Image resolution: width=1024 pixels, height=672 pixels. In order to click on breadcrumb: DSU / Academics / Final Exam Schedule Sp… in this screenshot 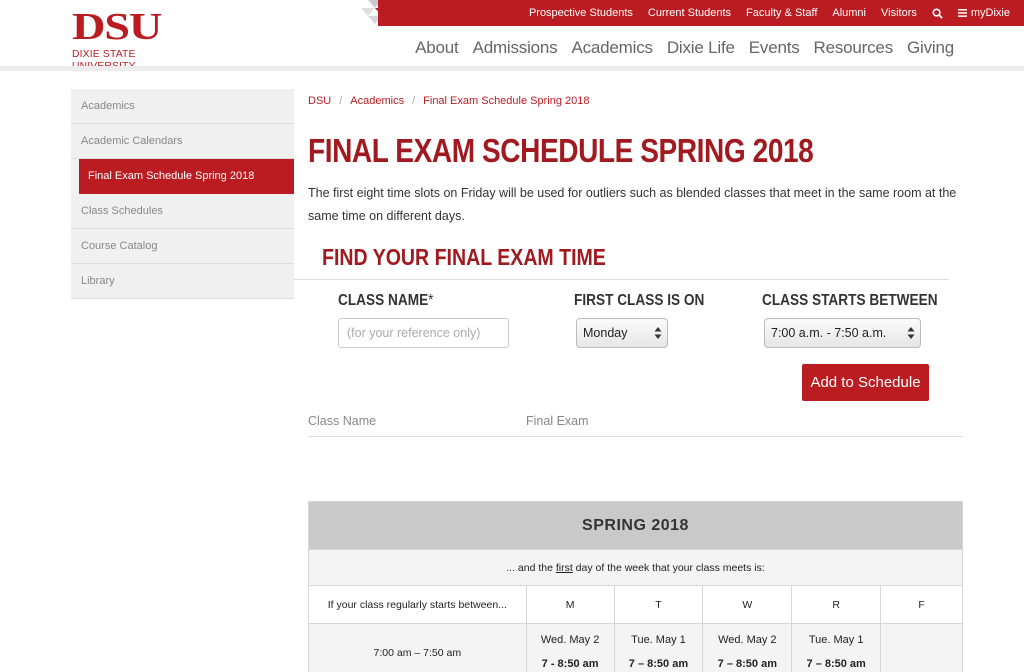, I will do `click(635, 101)`.